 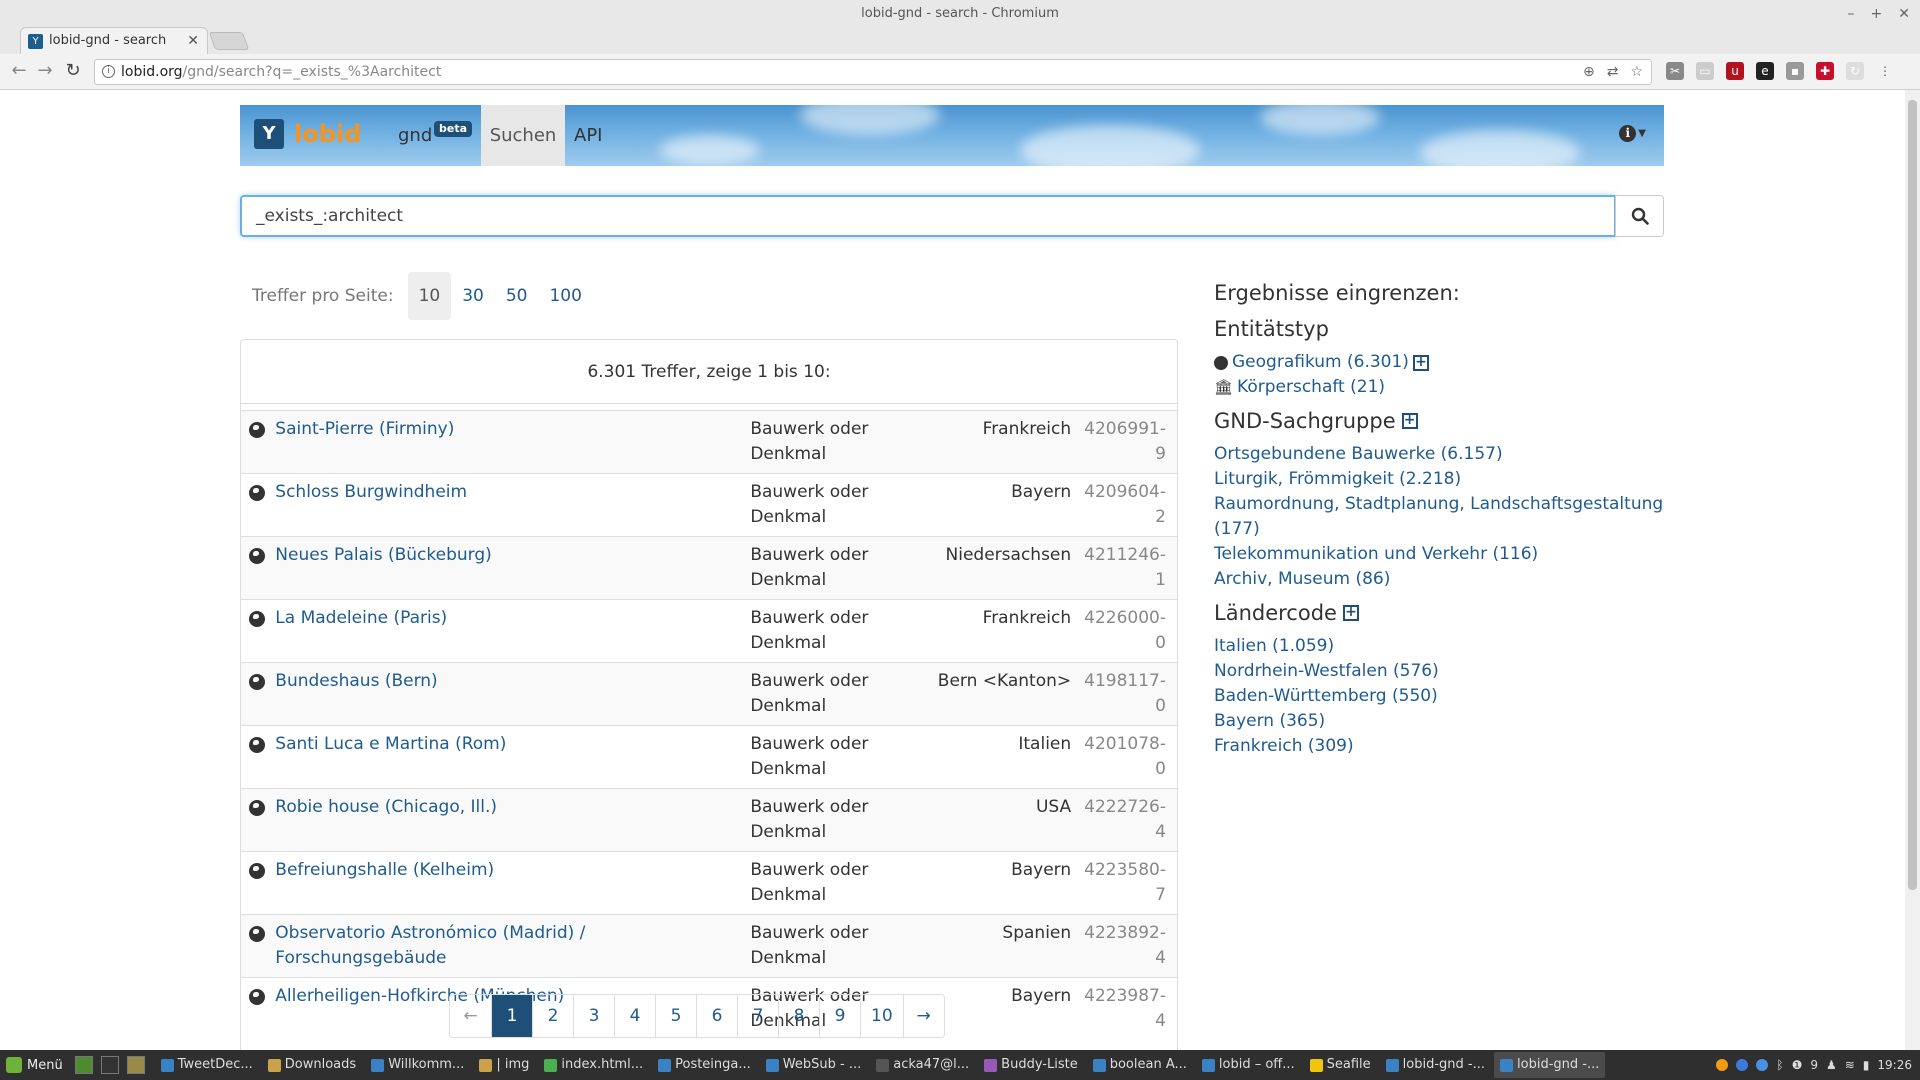 What do you see at coordinates (512, 631) in the screenshot?
I see `result-name-link: La Madeleine (Paris)` at bounding box center [512, 631].